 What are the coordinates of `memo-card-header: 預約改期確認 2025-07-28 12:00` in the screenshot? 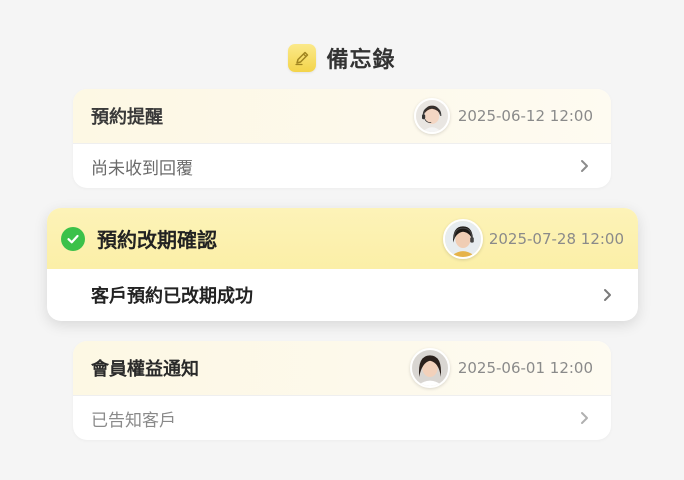 It's located at (342, 238).